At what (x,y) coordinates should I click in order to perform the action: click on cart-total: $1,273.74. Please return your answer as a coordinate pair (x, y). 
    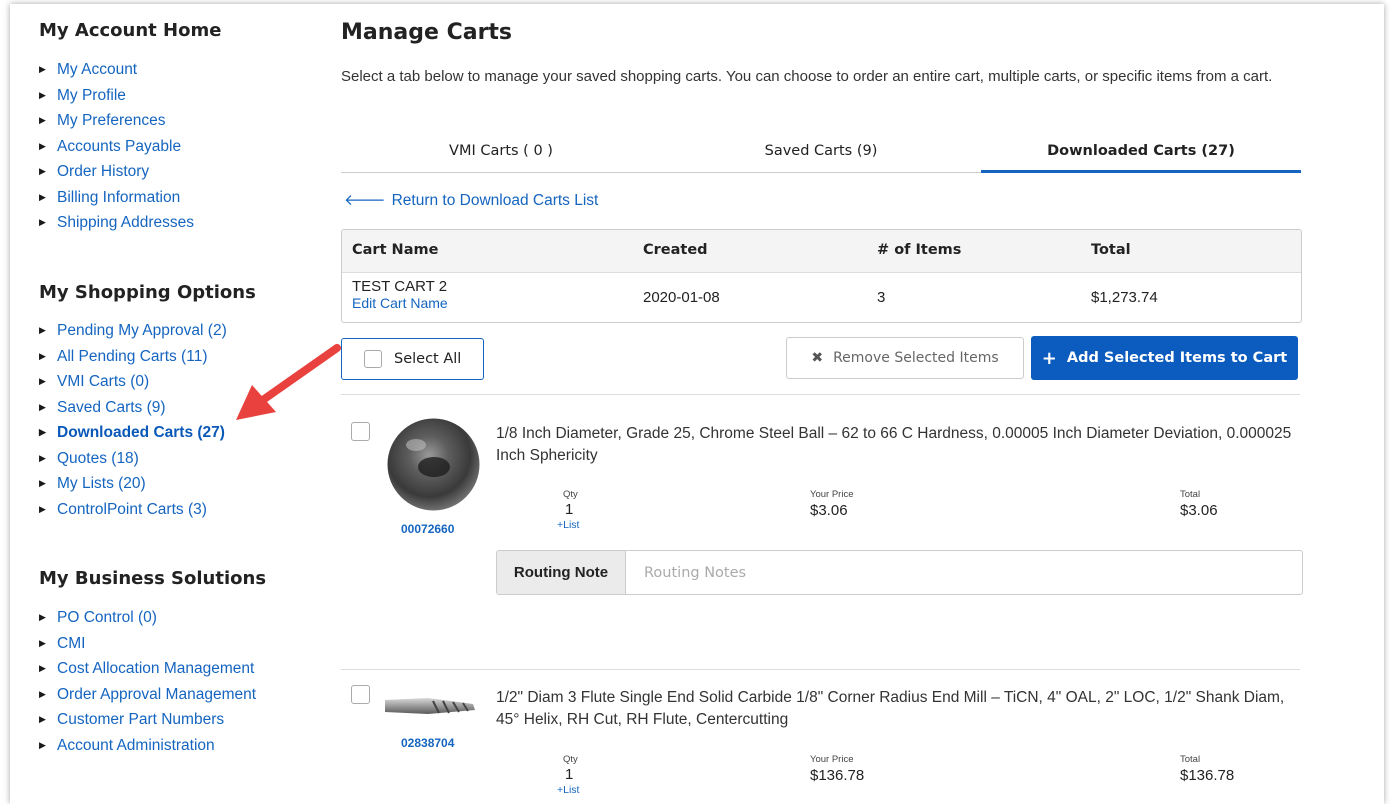
    Looking at the image, I should click on (1124, 297).